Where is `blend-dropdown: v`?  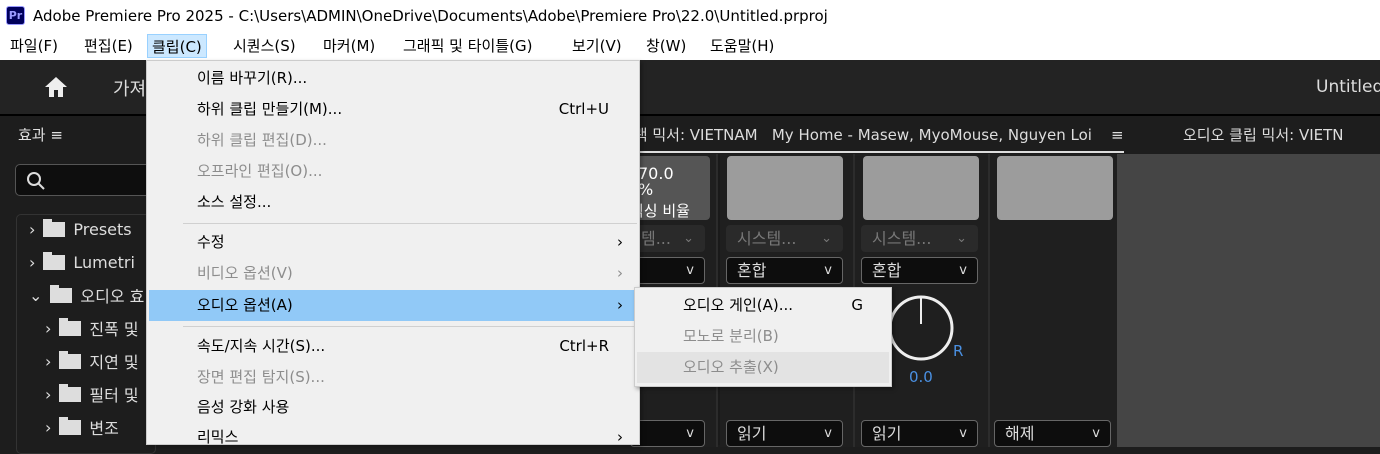 blend-dropdown: v is located at coordinates (667, 270).